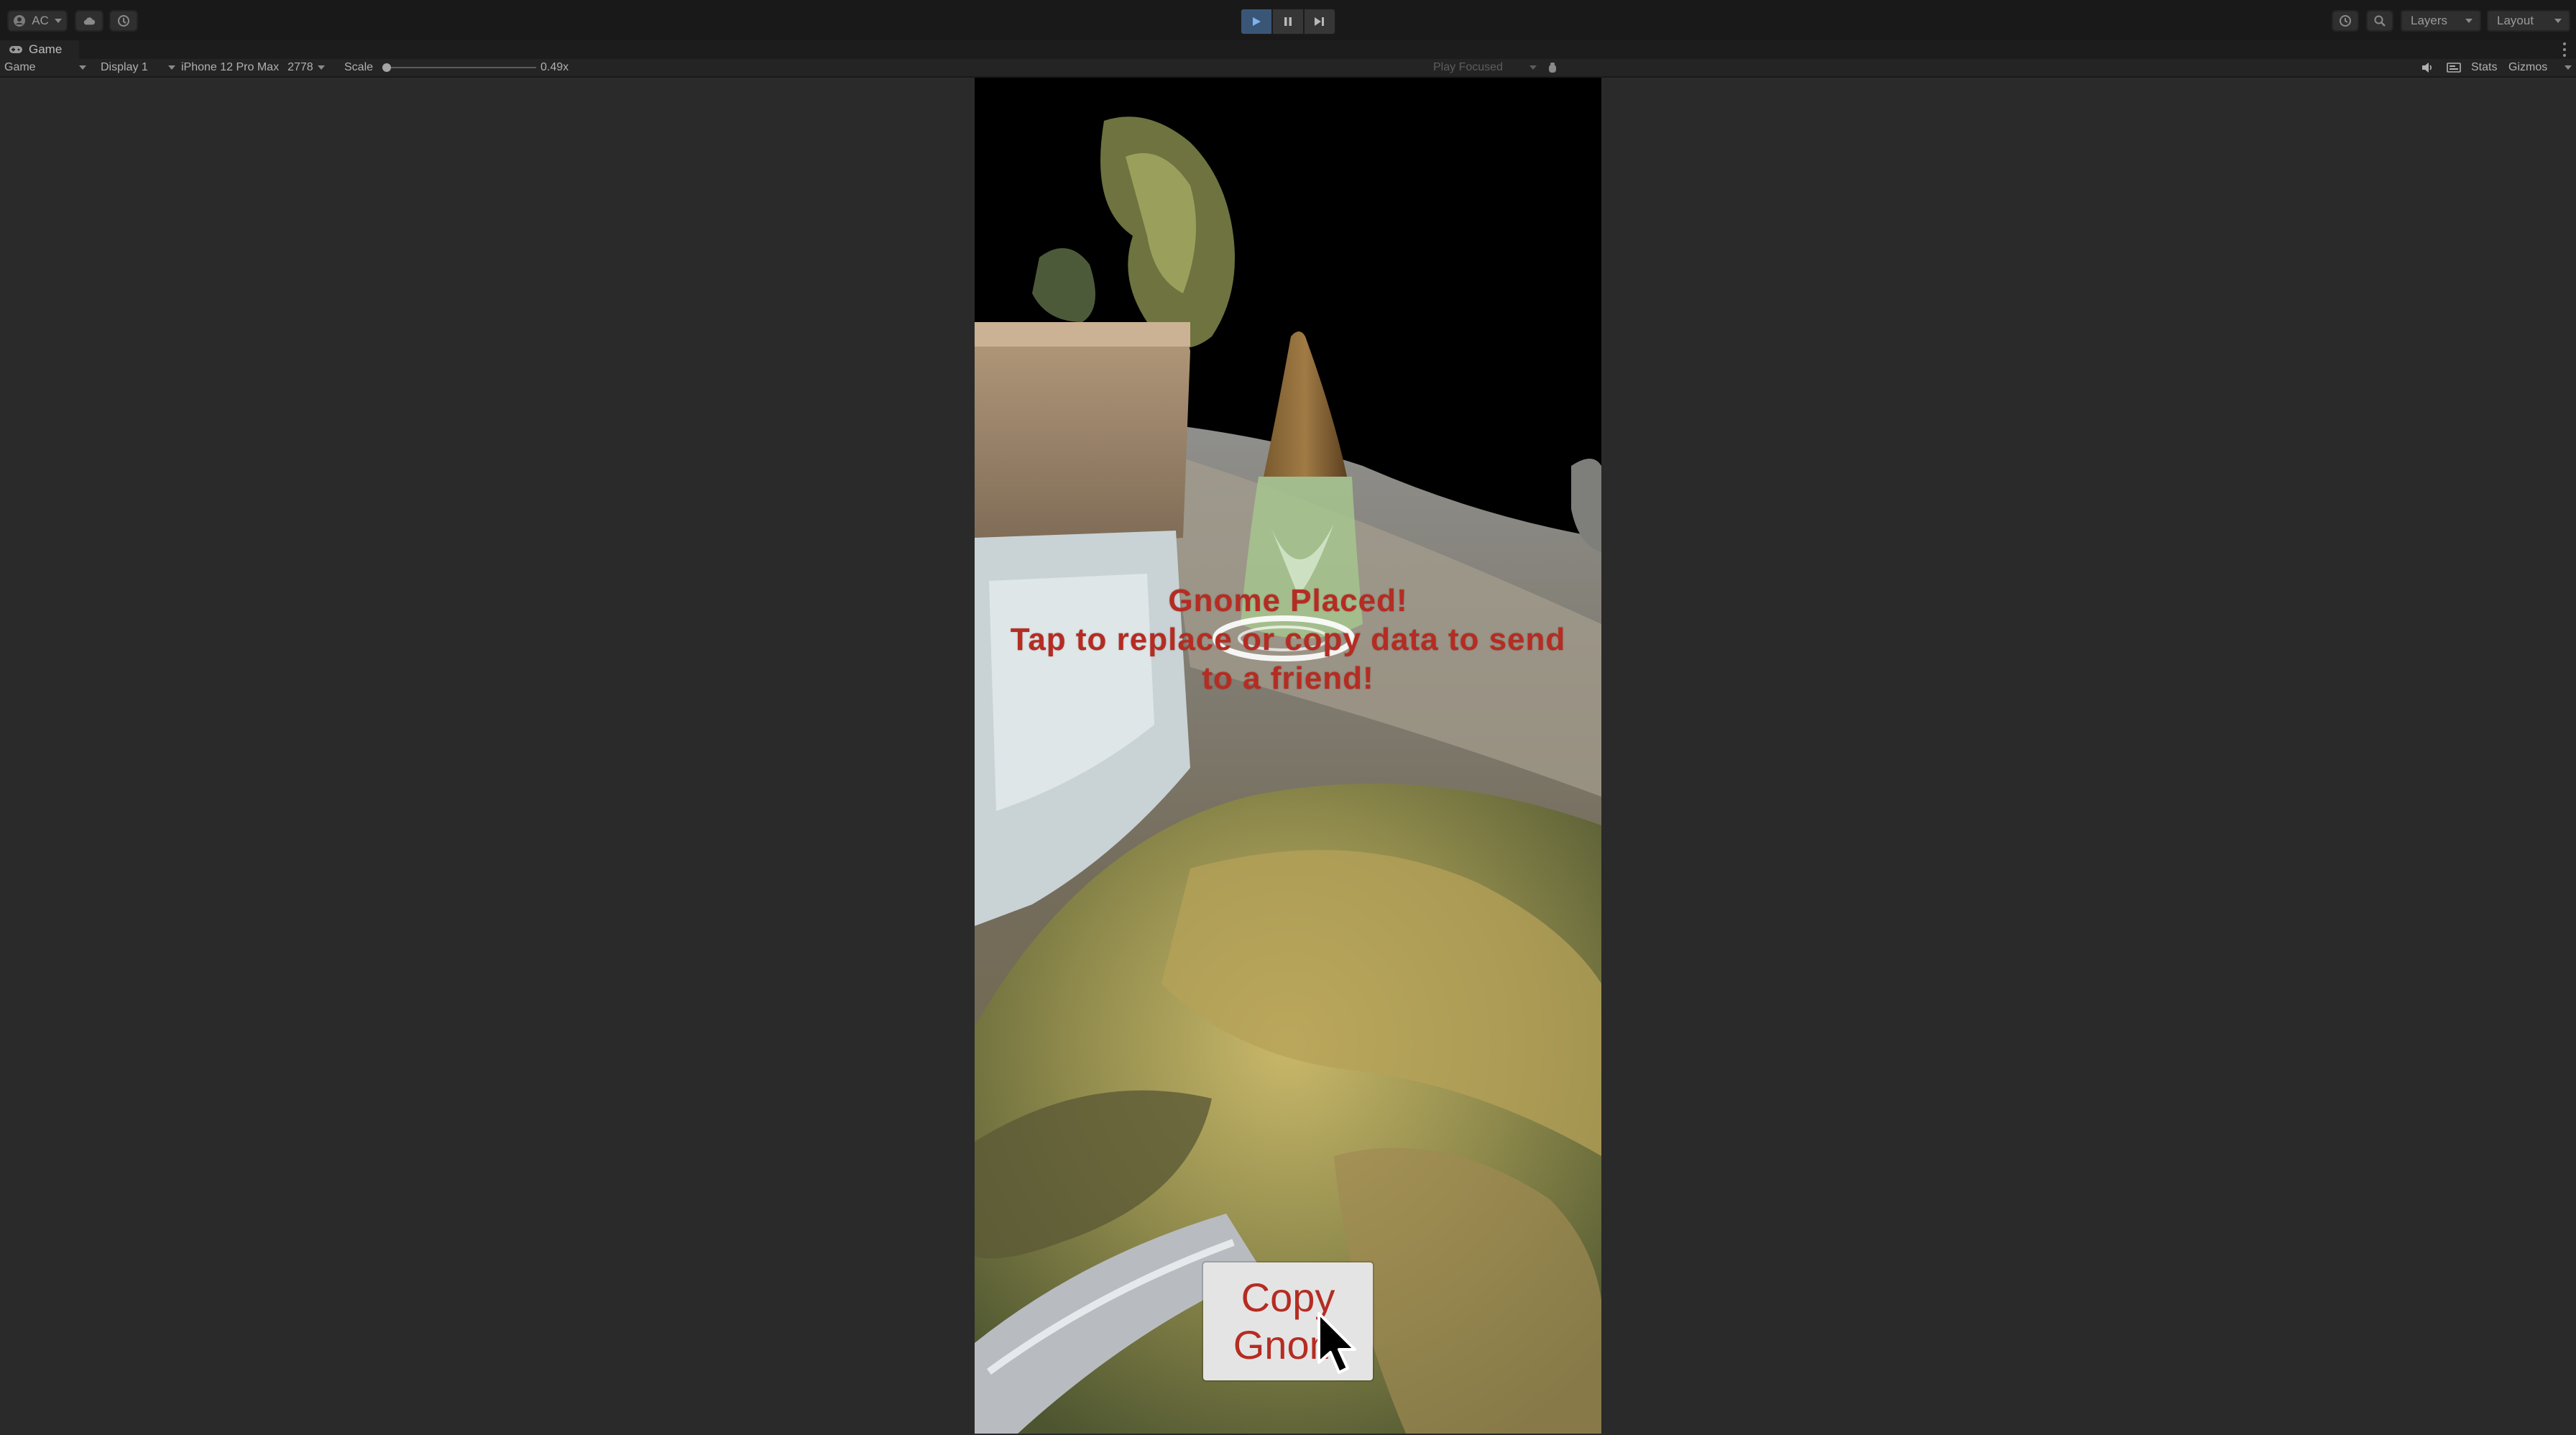 The image size is (2576, 1435). I want to click on tab-game: Game, so click(39, 50).